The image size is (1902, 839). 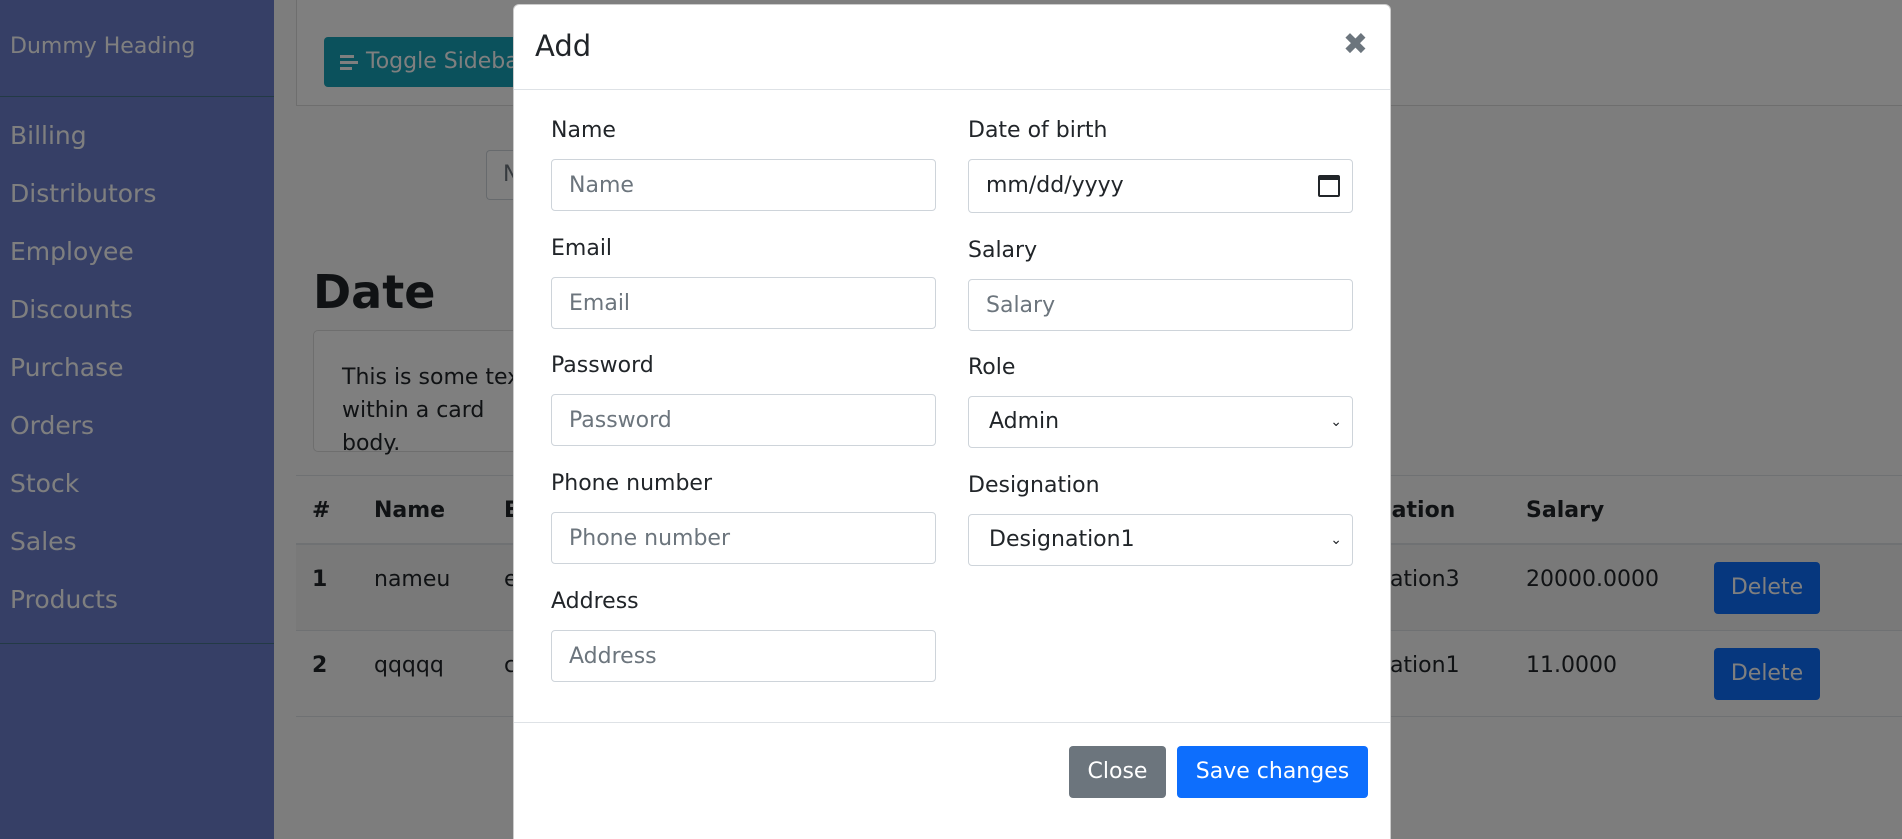 I want to click on phone-field-group: Phone number, so click(x=743, y=517).